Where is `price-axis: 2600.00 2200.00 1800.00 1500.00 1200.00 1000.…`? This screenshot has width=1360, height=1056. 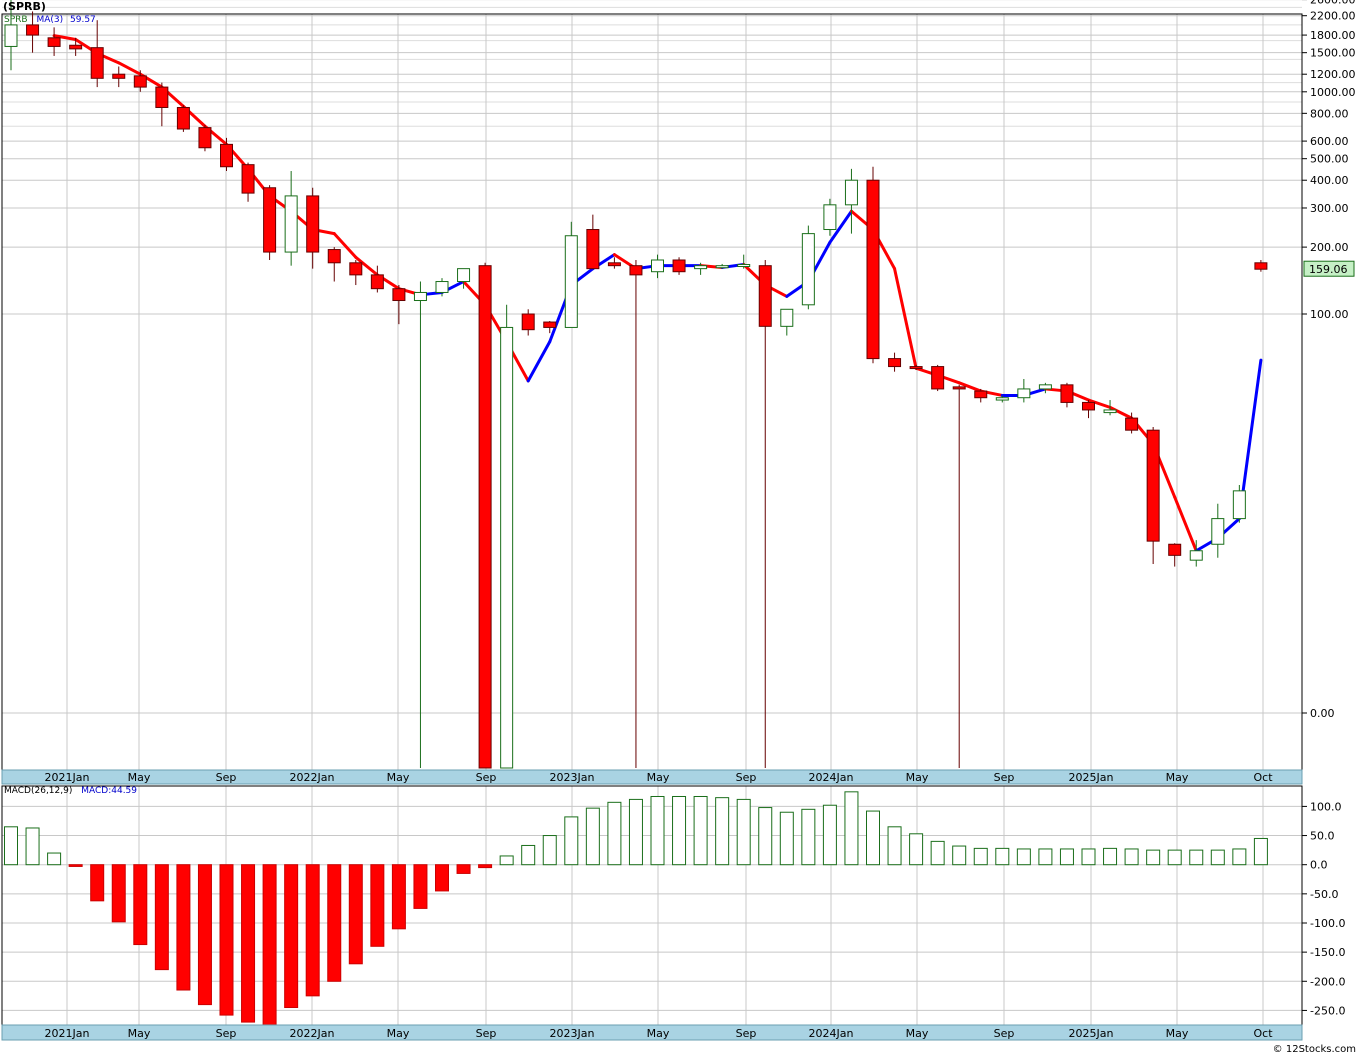
price-axis: 2600.00 2200.00 1800.00 1500.00 1200.00 1000.… is located at coordinates (1329, 360).